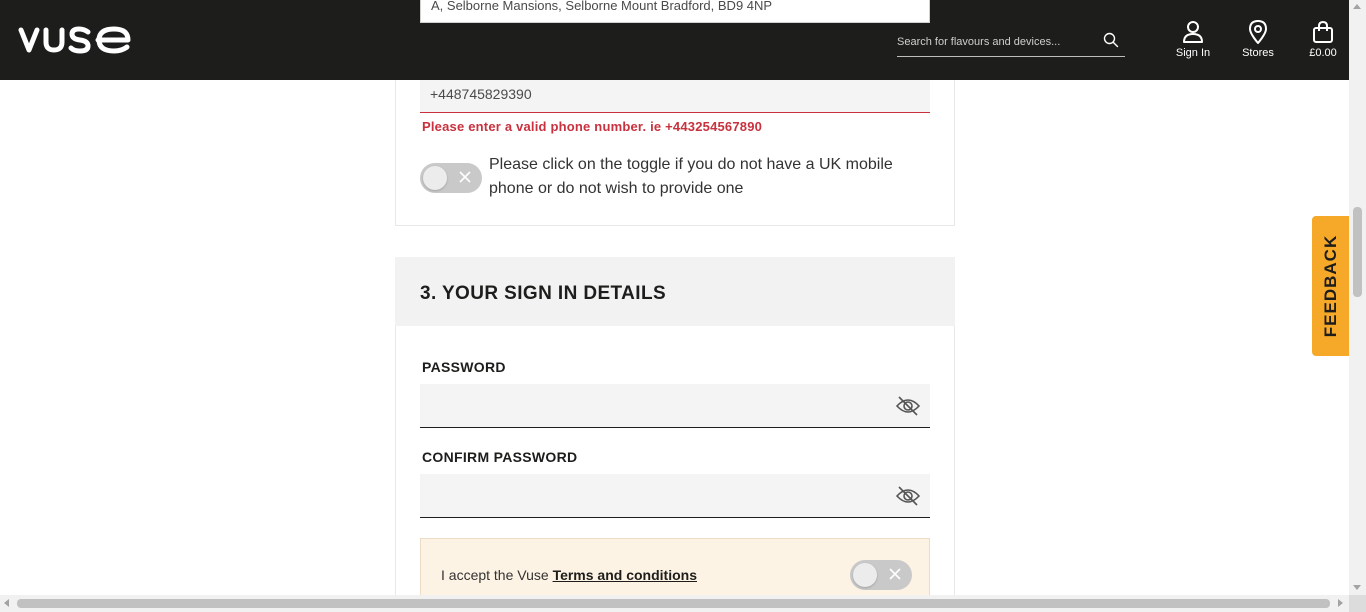 The width and height of the screenshot is (1366, 612). I want to click on phone-field: +448745829390, so click(675, 96).